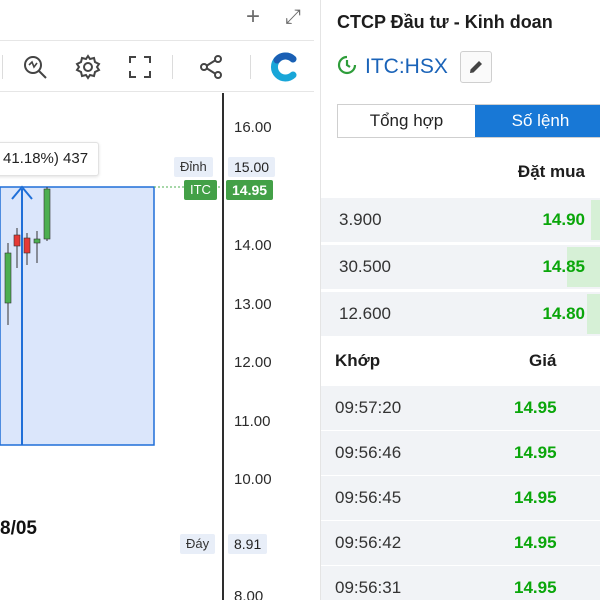 This screenshot has width=600, height=600. I want to click on bid-quantity: 12.600, so click(365, 313).